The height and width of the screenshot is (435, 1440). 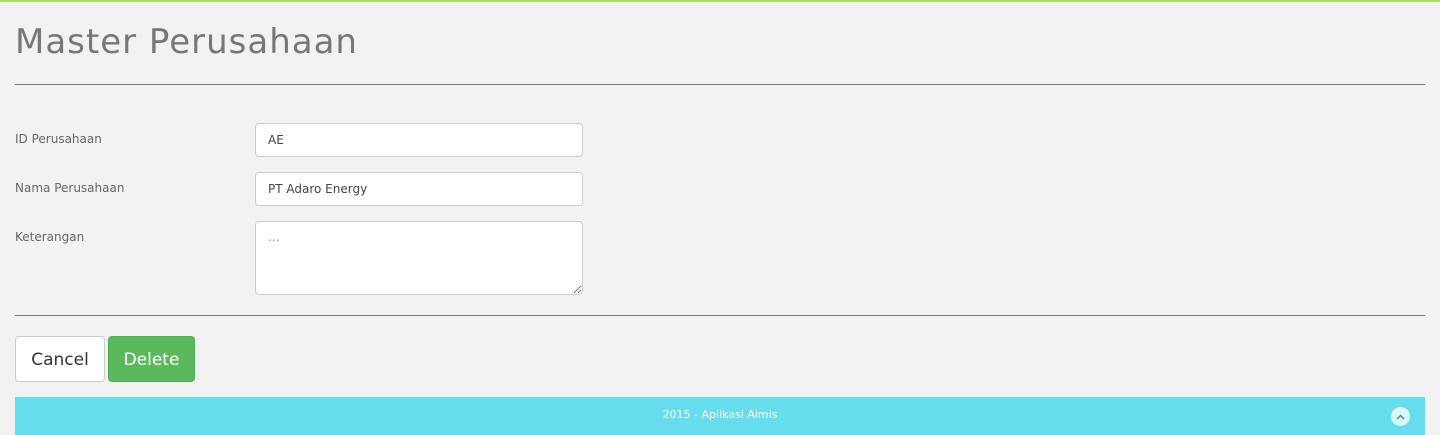 I want to click on chevron-up-icon, so click(x=1400, y=416).